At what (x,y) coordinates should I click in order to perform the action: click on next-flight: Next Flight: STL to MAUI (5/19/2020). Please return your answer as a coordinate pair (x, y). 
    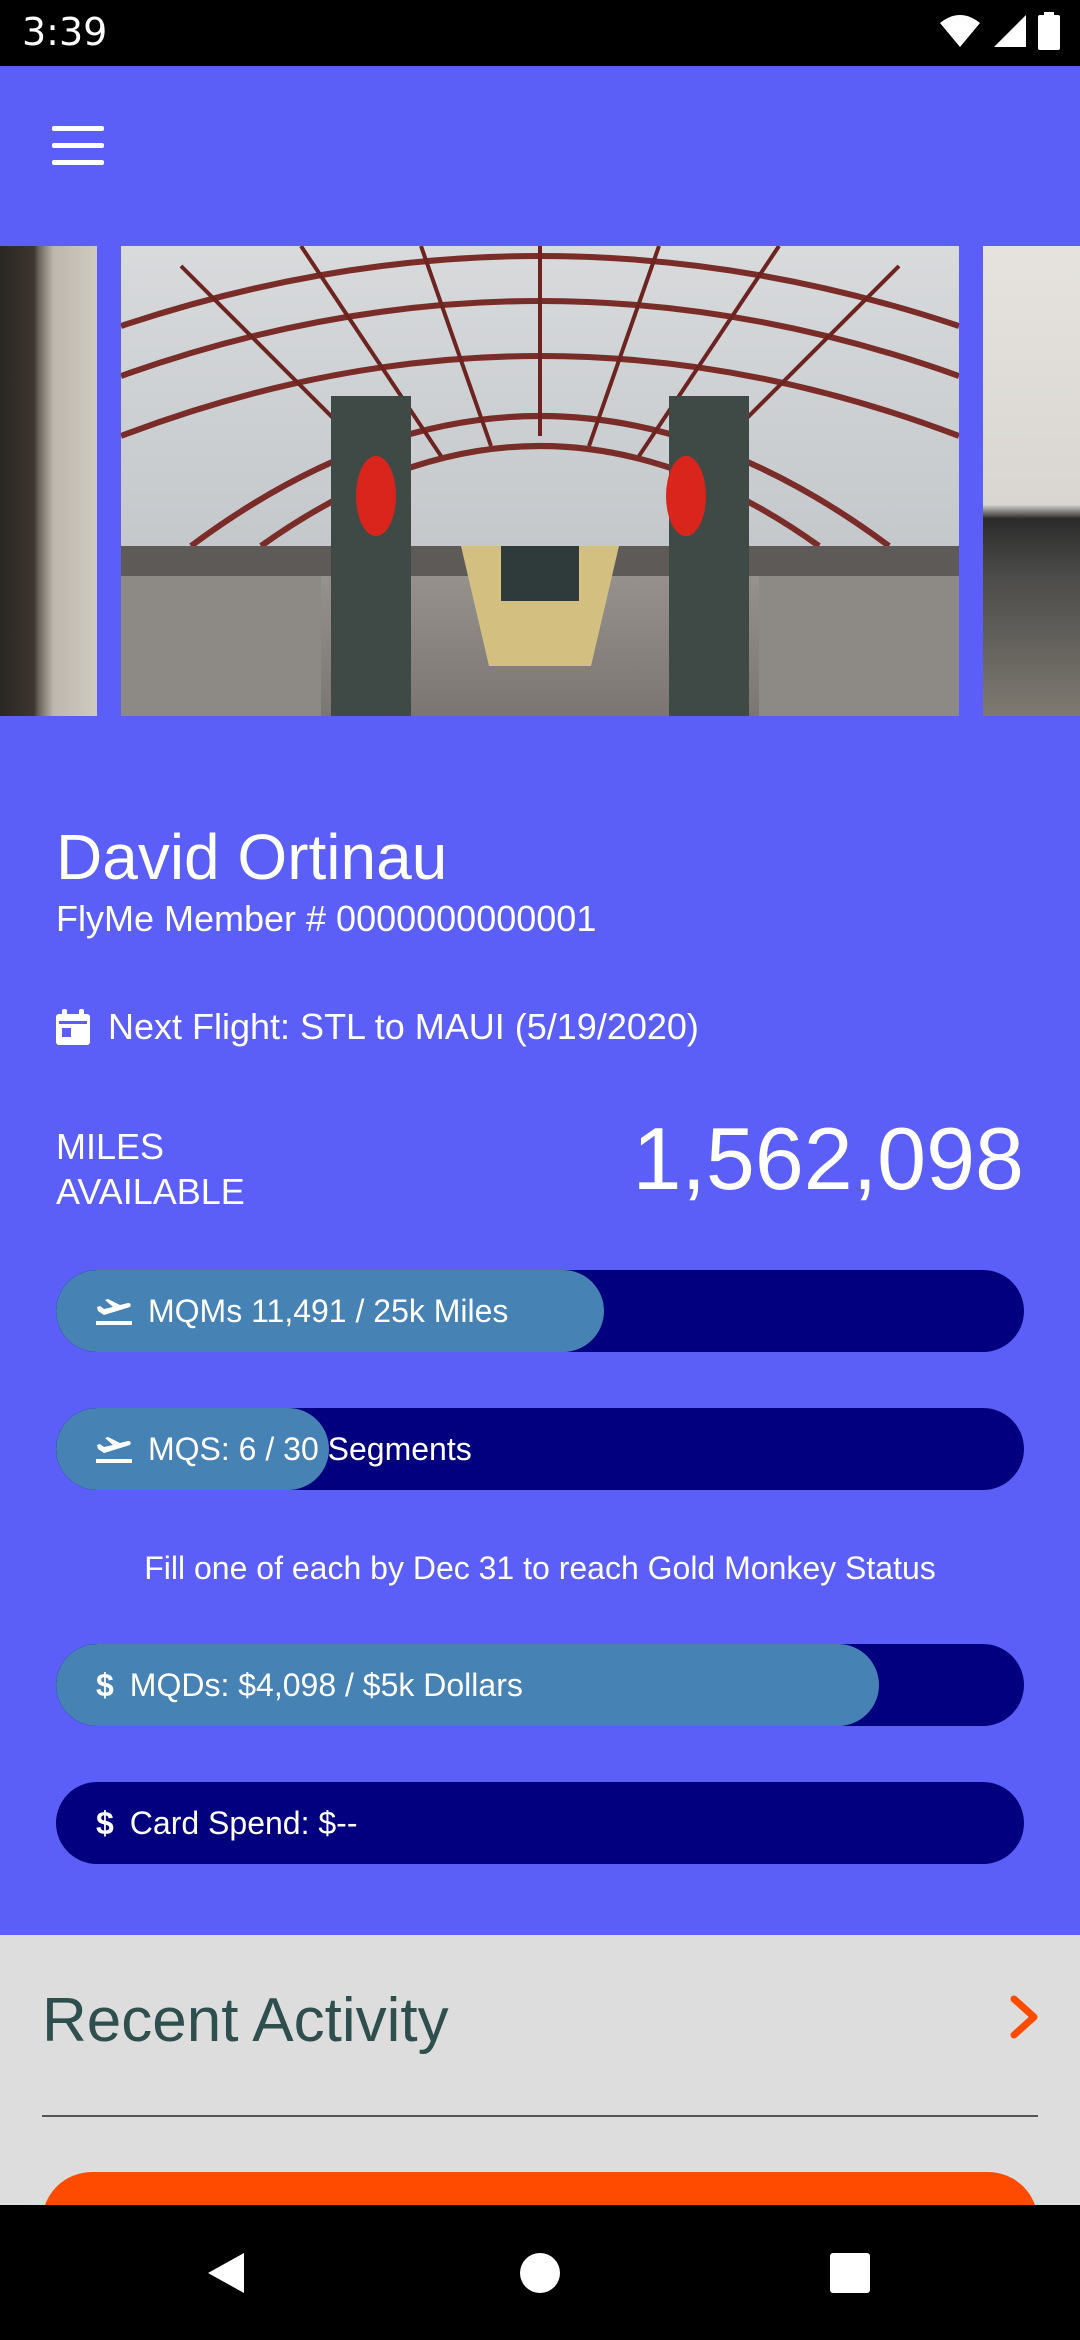
    Looking at the image, I should click on (377, 1027).